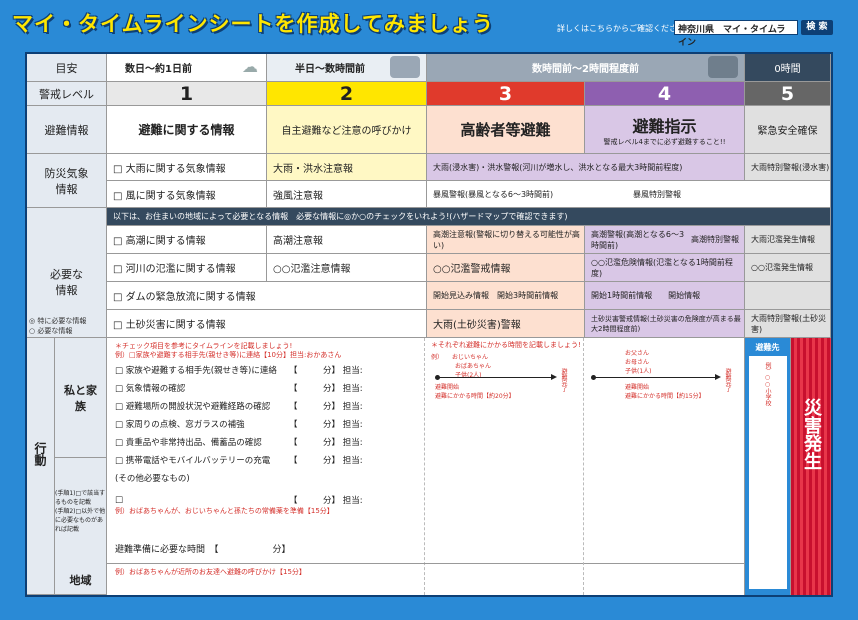 Image resolution: width=858 pixels, height=620 pixels. Describe the element at coordinates (187, 240) in the screenshot. I see `tide-info-check: □ 高潮に関する情報` at that location.